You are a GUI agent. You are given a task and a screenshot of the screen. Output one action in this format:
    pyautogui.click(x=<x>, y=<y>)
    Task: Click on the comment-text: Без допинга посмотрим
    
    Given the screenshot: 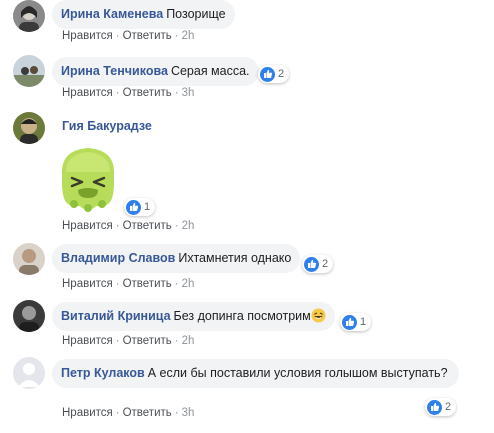 What is the action you would take?
    pyautogui.click(x=242, y=316)
    